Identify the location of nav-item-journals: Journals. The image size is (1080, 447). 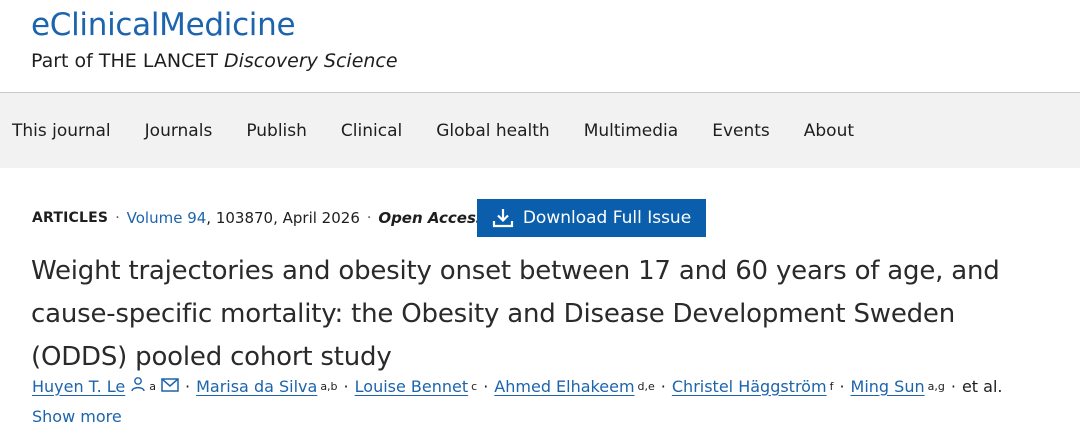
(179, 131).